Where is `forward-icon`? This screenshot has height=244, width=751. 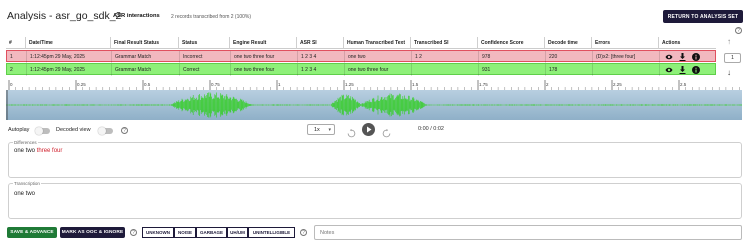 forward-icon is located at coordinates (386, 134).